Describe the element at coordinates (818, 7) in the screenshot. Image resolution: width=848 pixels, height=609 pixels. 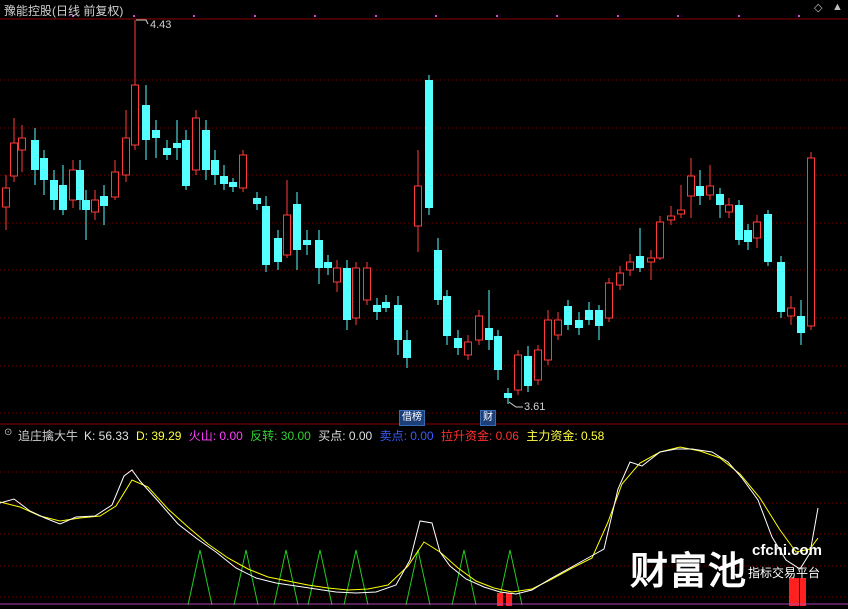
I see `diamond-icon: ◇` at that location.